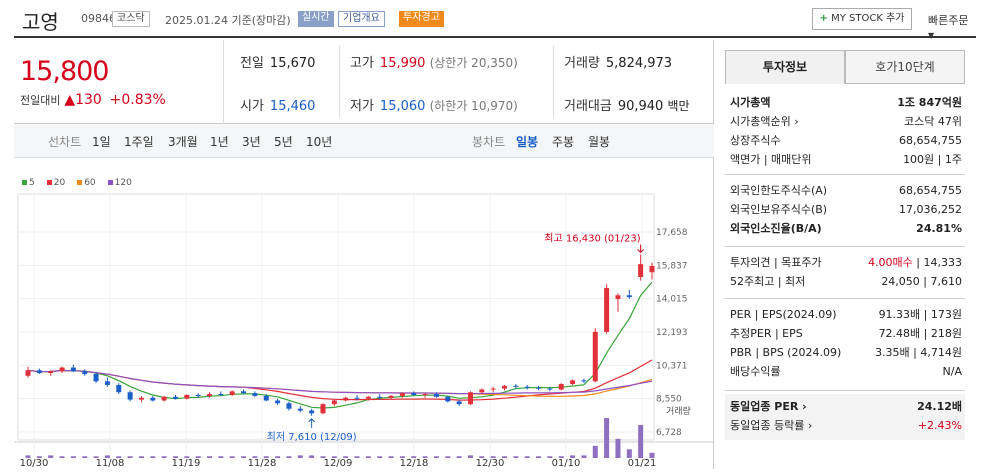  What do you see at coordinates (319, 141) in the screenshot?
I see `tab-10y: 10년` at bounding box center [319, 141].